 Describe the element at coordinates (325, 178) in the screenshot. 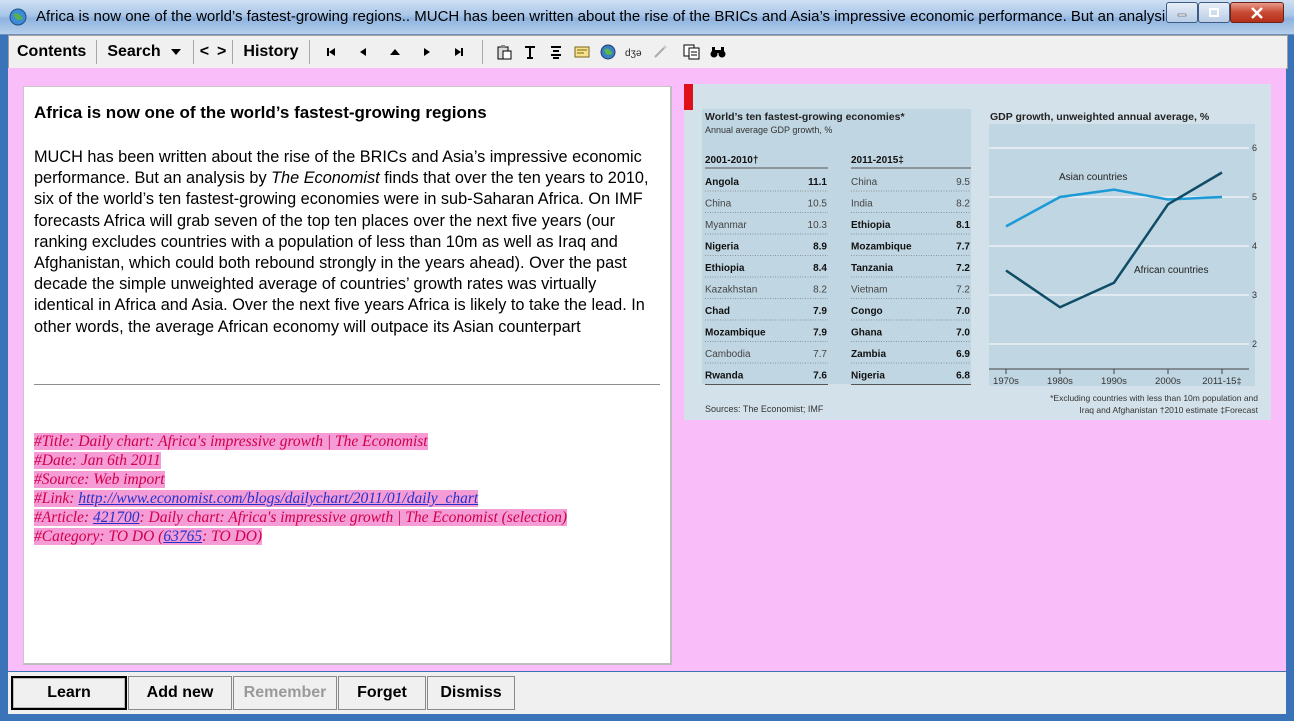

I see `article-body-italic: The Economist` at that location.